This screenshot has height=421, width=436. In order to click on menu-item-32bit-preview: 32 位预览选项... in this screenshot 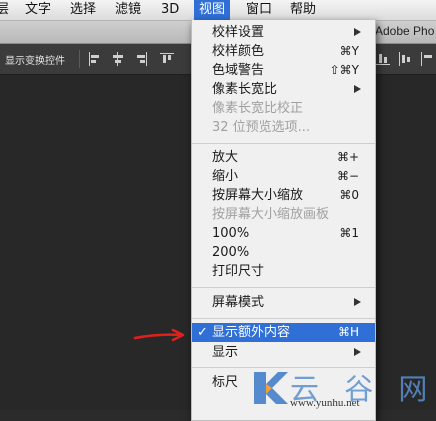, I will do `click(261, 127)`.